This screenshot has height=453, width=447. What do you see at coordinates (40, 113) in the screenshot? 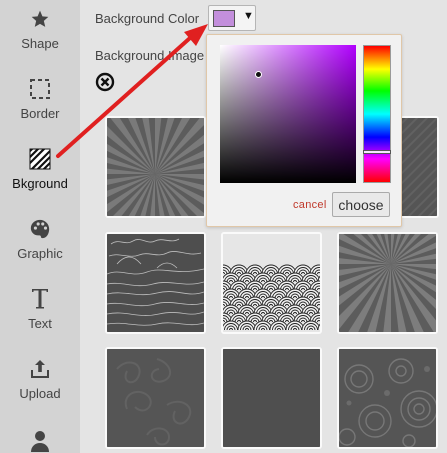
I see `sidebar-item-label: Border` at bounding box center [40, 113].